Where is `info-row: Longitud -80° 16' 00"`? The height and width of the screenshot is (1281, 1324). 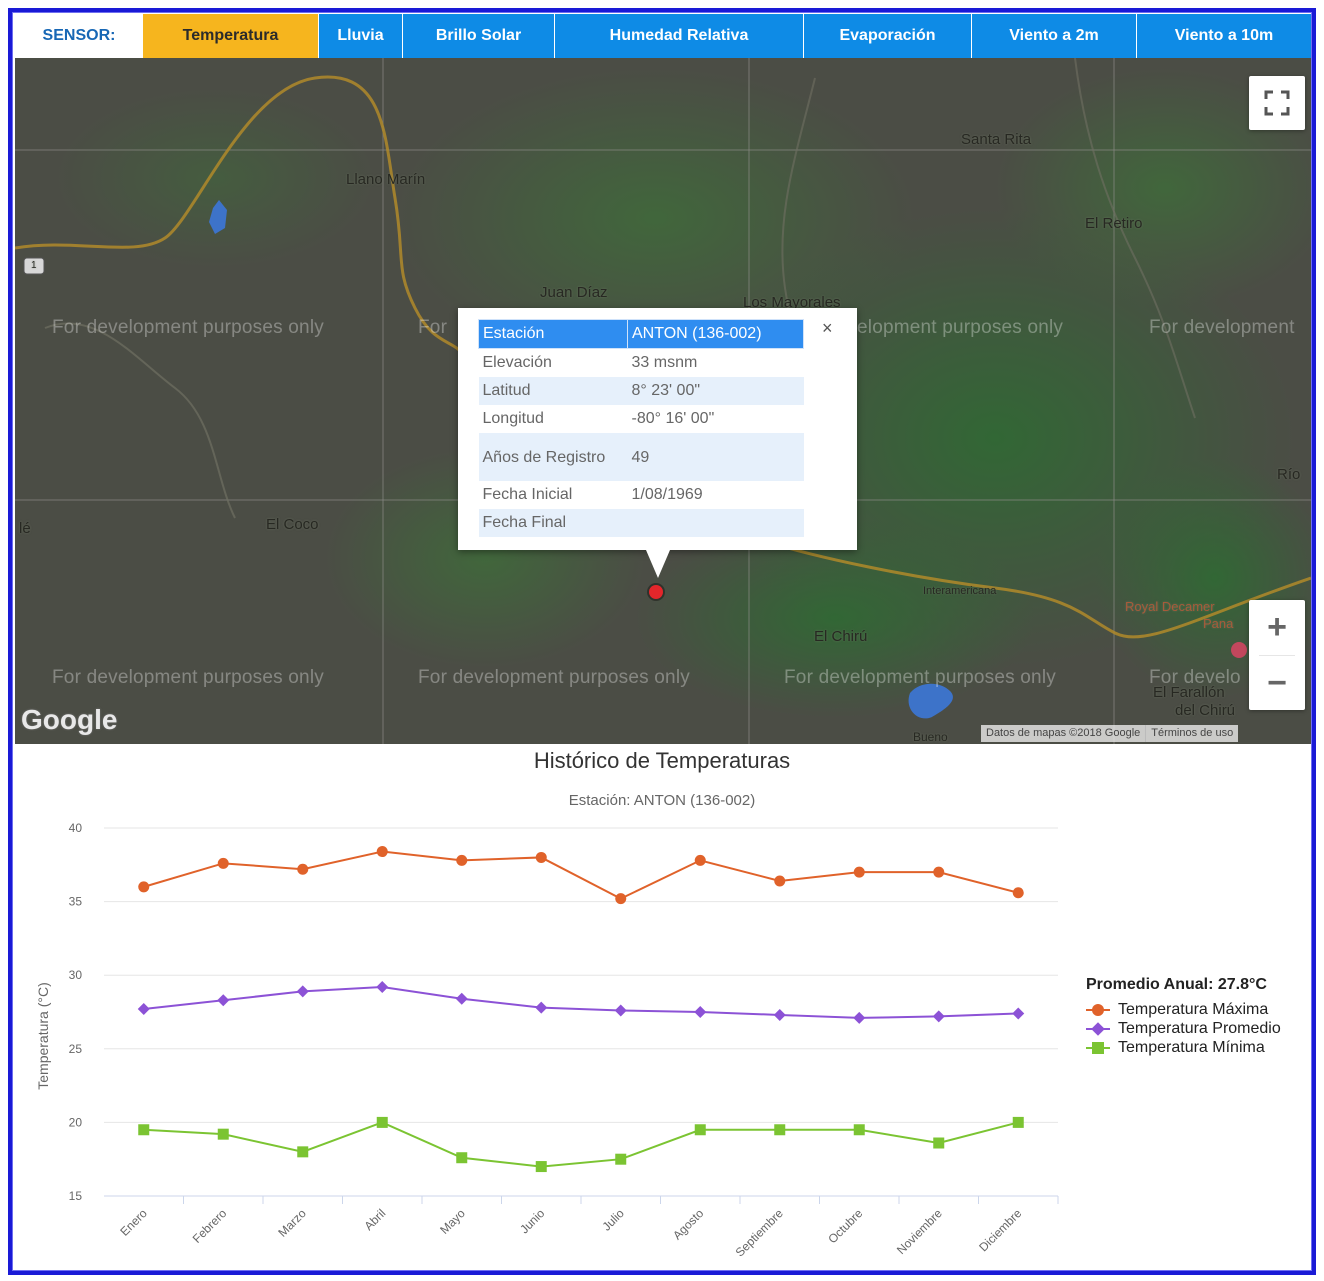
info-row: Longitud -80° 16' 00" is located at coordinates (641, 419).